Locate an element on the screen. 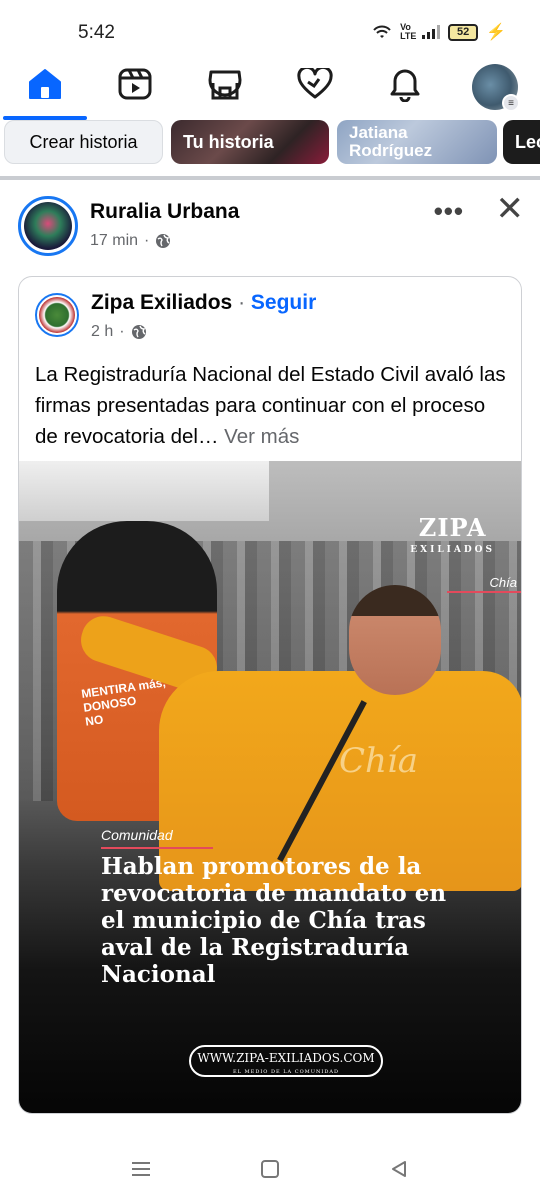  create-story-button: Crear historia is located at coordinates (83, 142).